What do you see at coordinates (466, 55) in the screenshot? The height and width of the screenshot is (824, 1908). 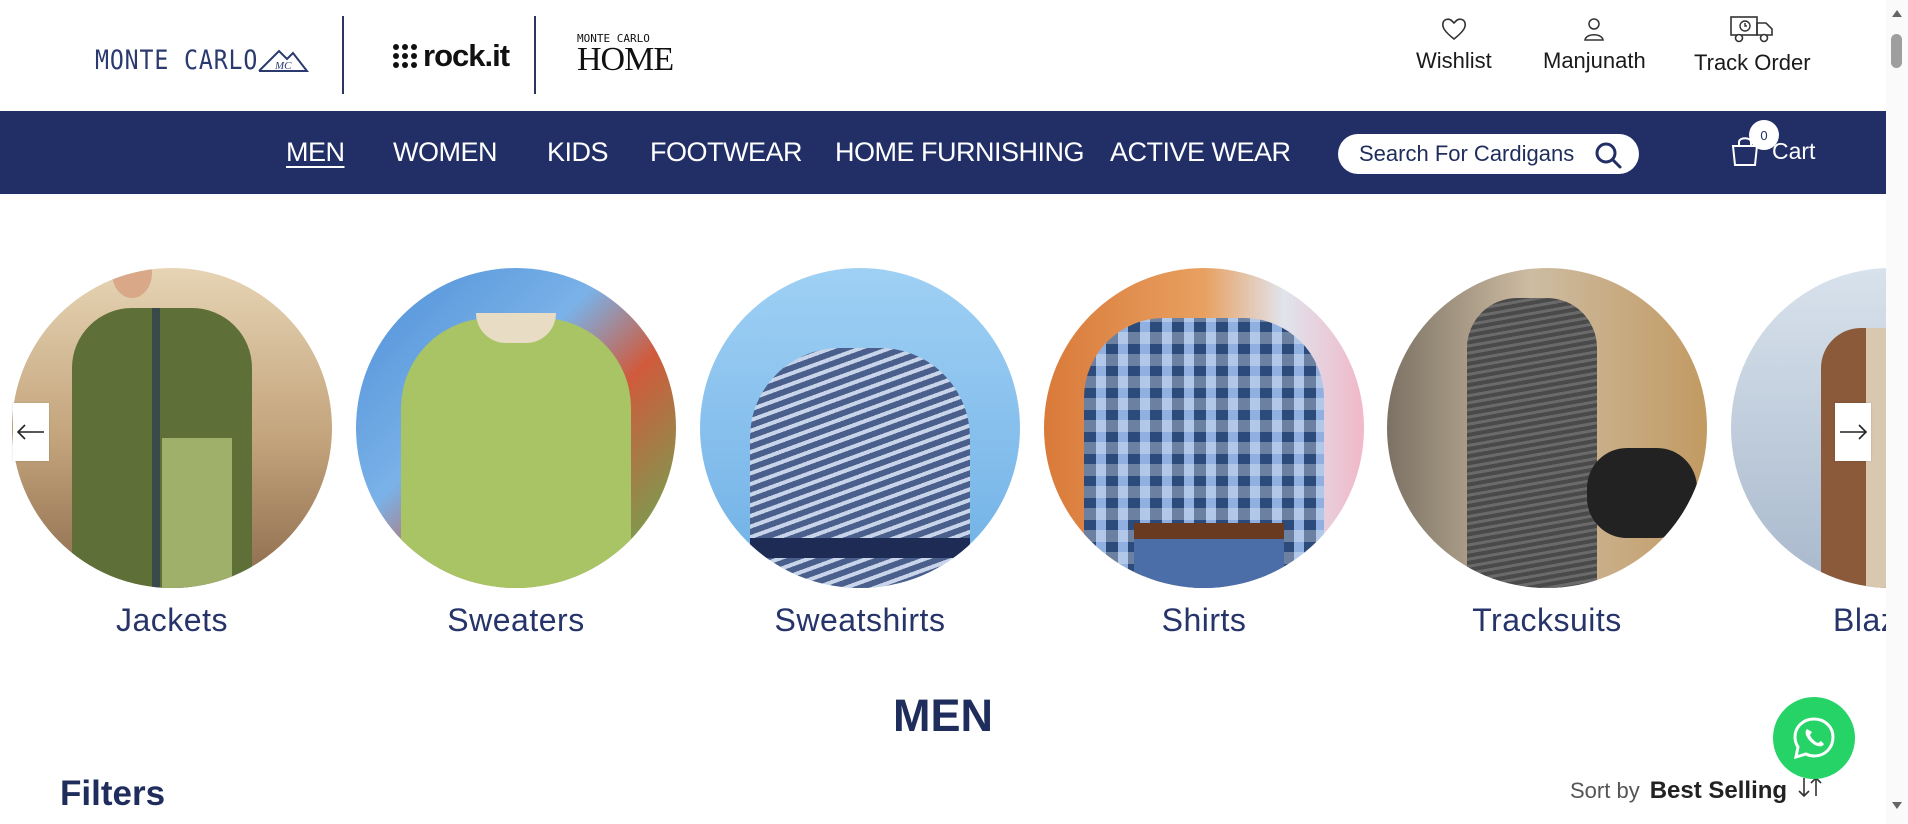 I see `rockit-wordmark: rock.it` at bounding box center [466, 55].